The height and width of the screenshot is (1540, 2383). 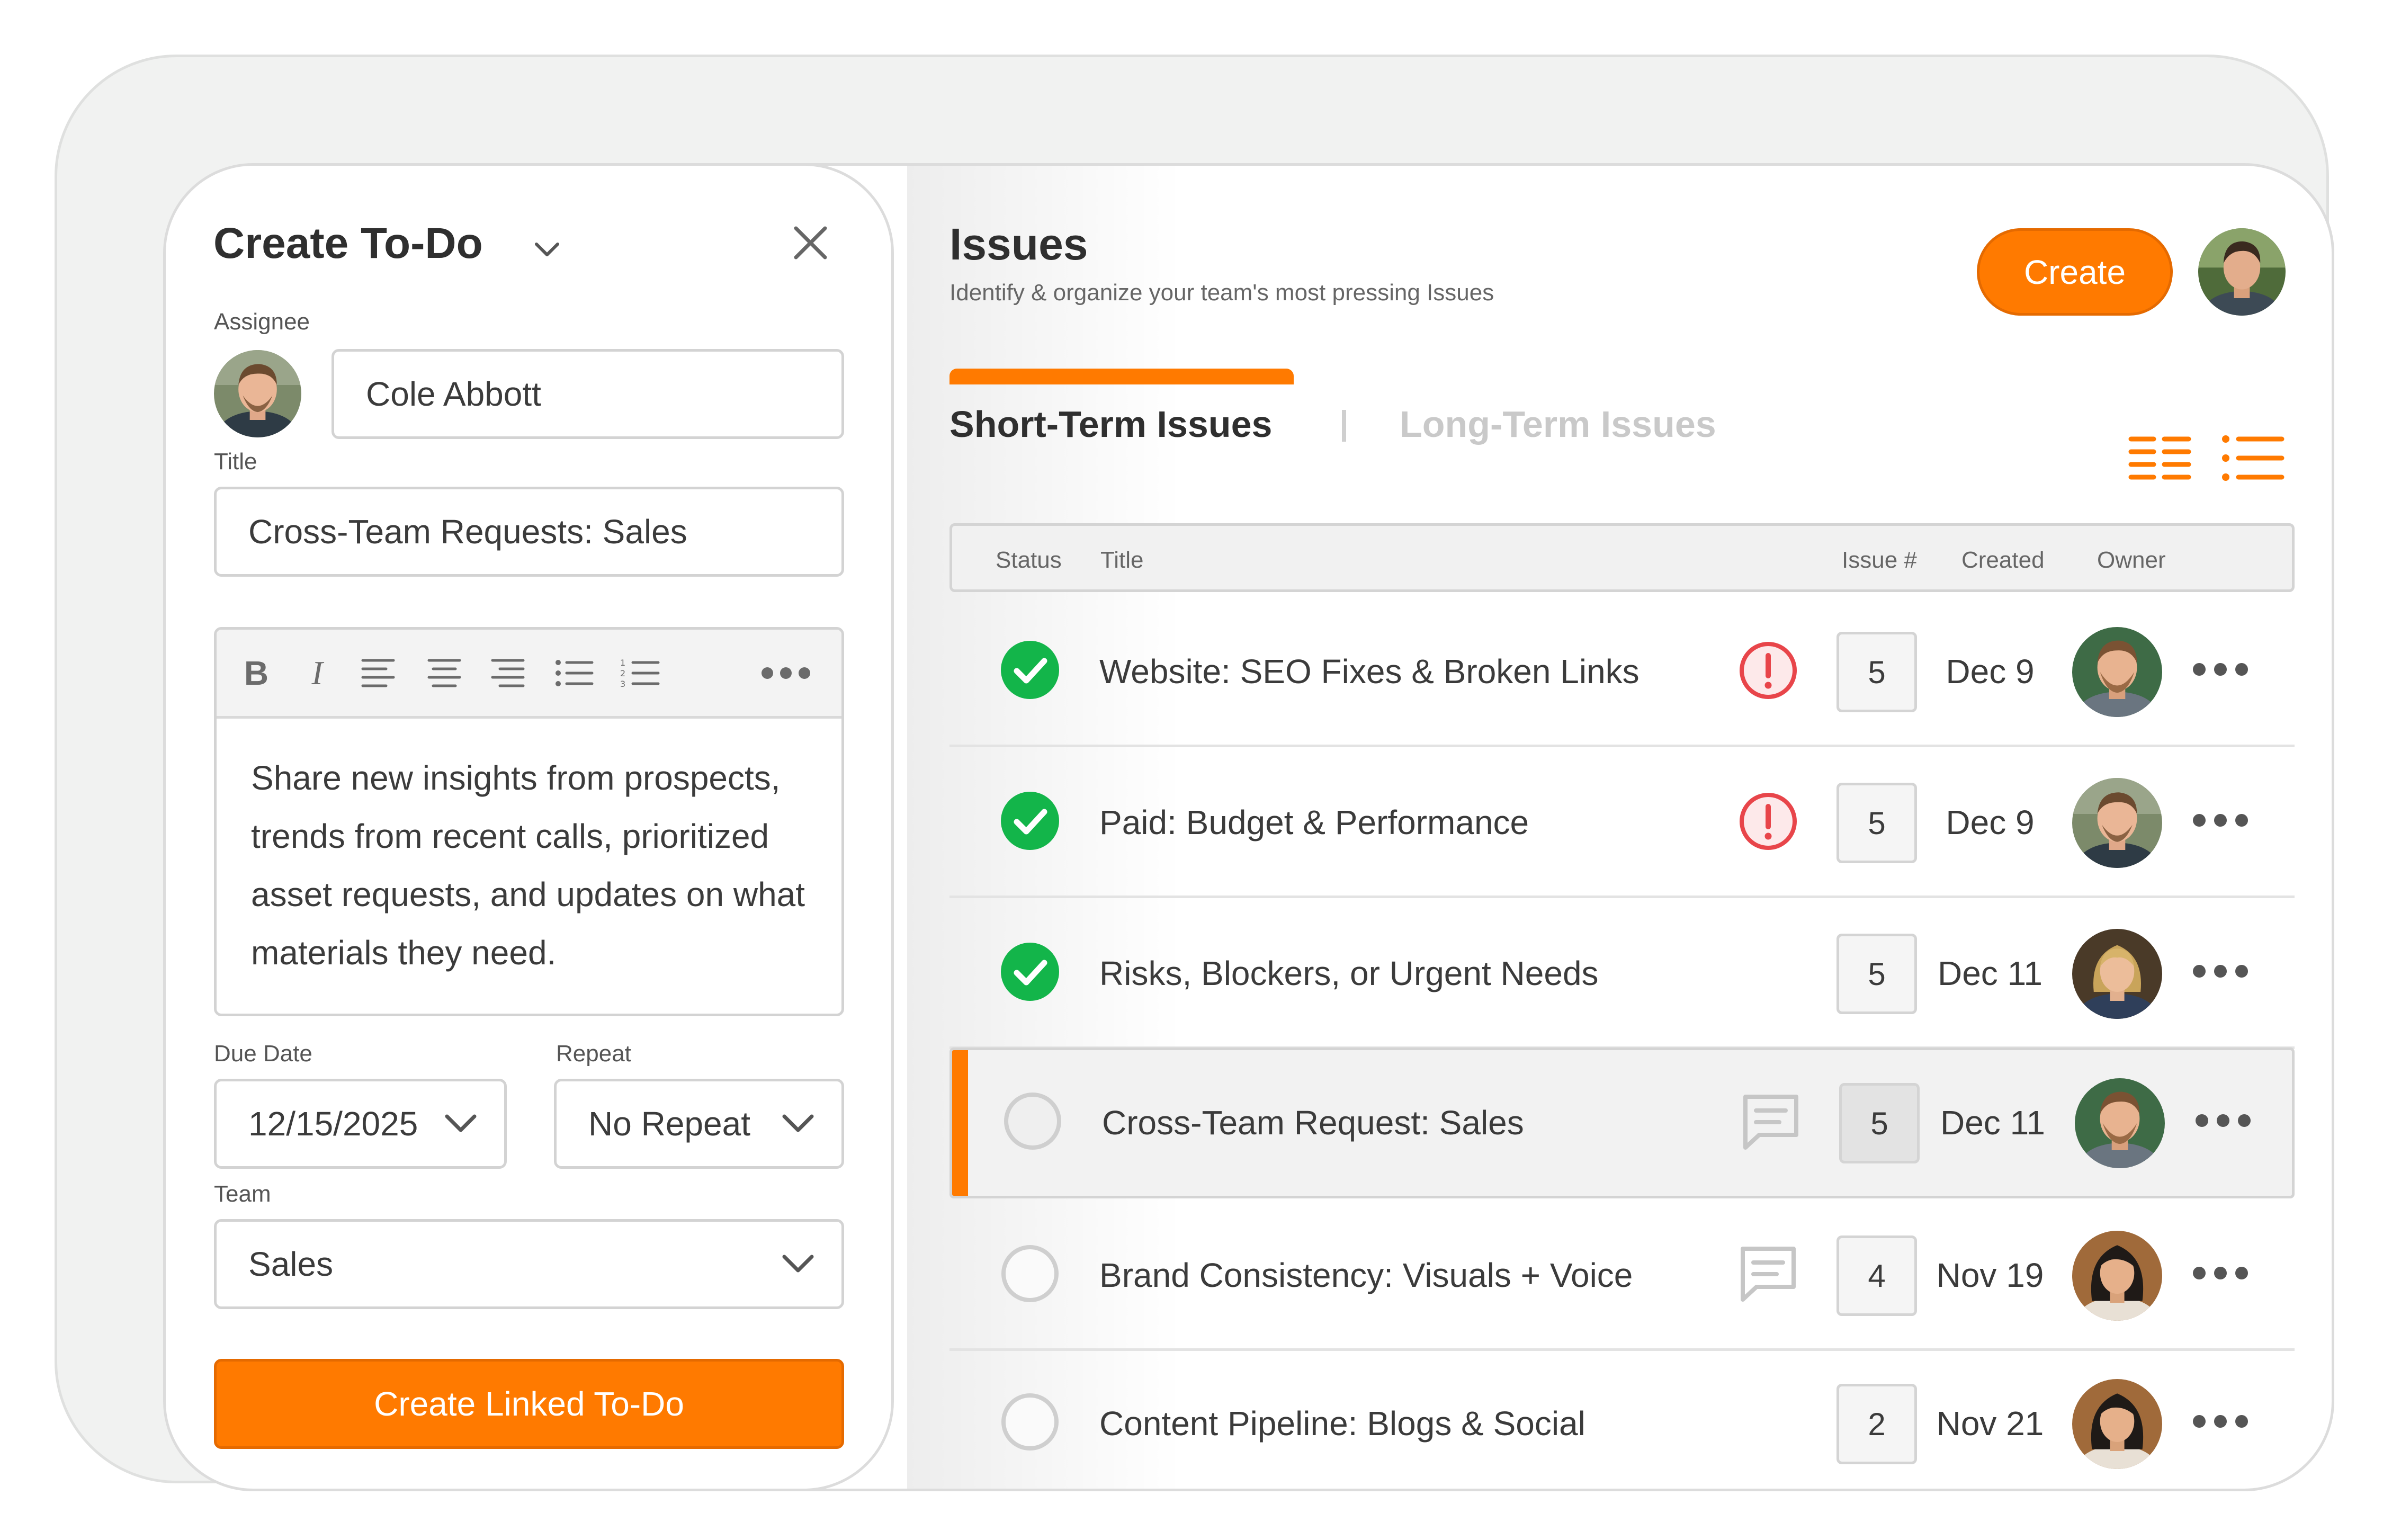 What do you see at coordinates (1990, 1424) in the screenshot?
I see `created-date: Nov 21` at bounding box center [1990, 1424].